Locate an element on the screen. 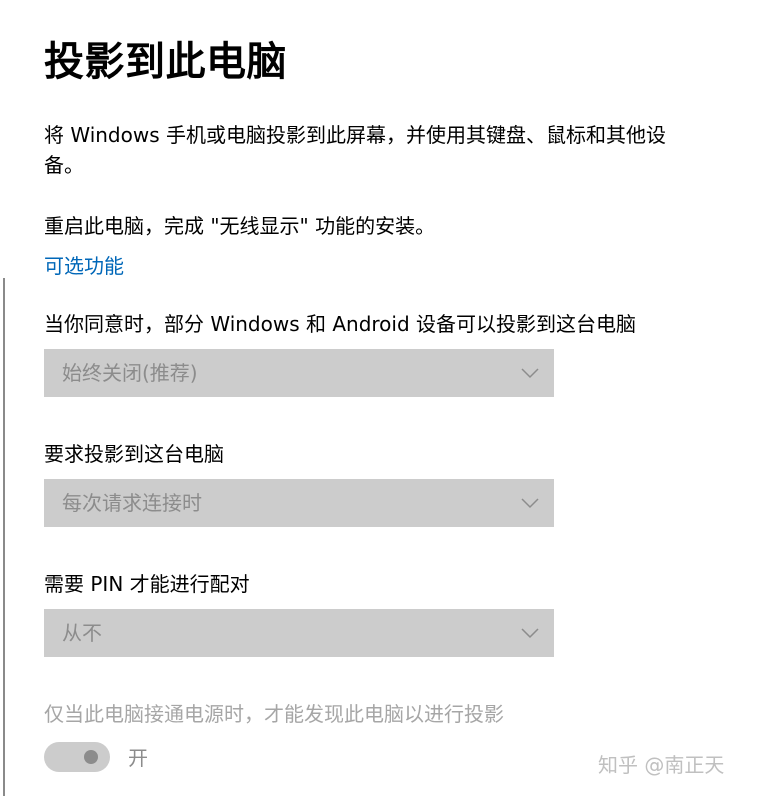 This screenshot has width=760, height=796. ask-to-project-dropdown: 每次请求连接时 is located at coordinates (299, 503).